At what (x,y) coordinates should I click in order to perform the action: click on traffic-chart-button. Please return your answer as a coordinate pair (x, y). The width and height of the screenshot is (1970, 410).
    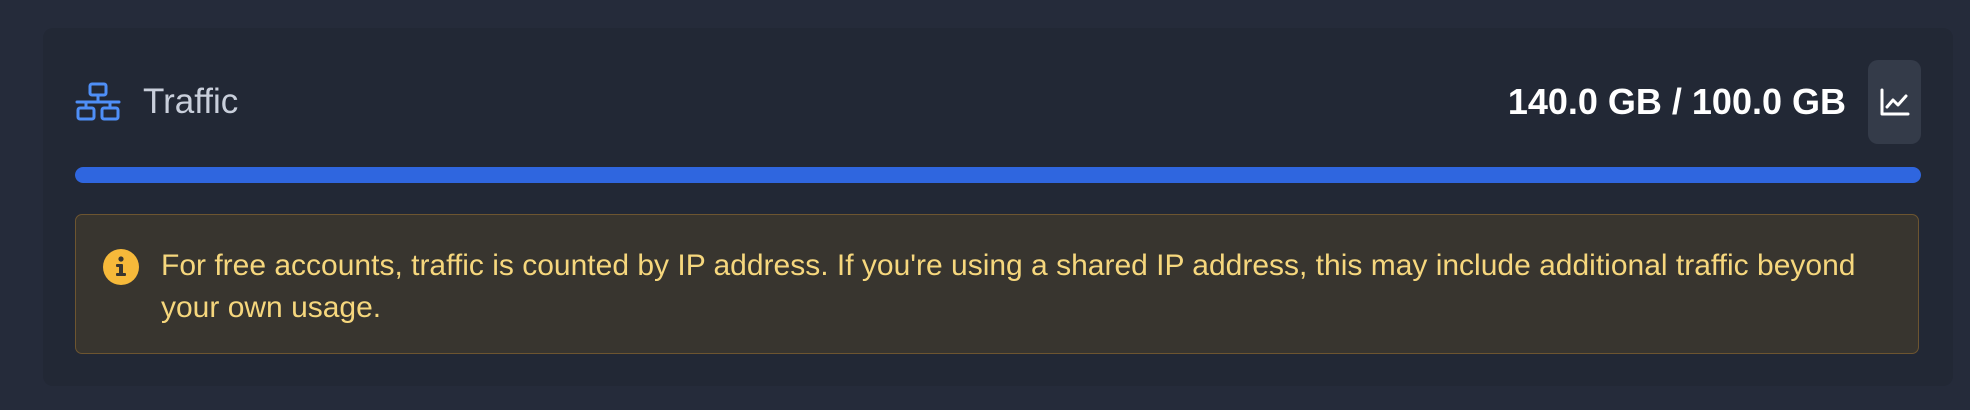
    Looking at the image, I should click on (1894, 102).